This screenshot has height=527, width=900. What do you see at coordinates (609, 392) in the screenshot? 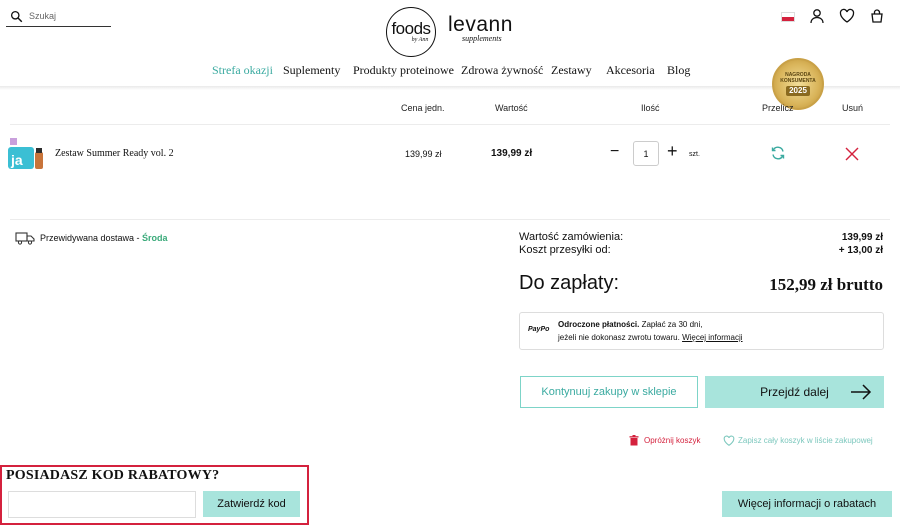
I see `continue-shopping-button: Kontynuuj zakupy w sklepie` at bounding box center [609, 392].